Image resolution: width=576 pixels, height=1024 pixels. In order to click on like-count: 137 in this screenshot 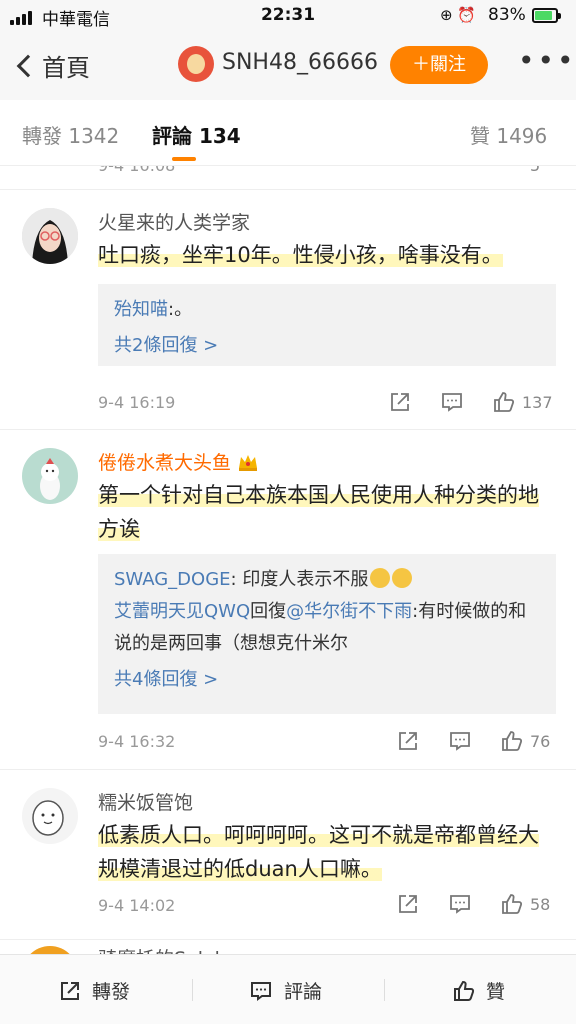, I will do `click(537, 402)`.